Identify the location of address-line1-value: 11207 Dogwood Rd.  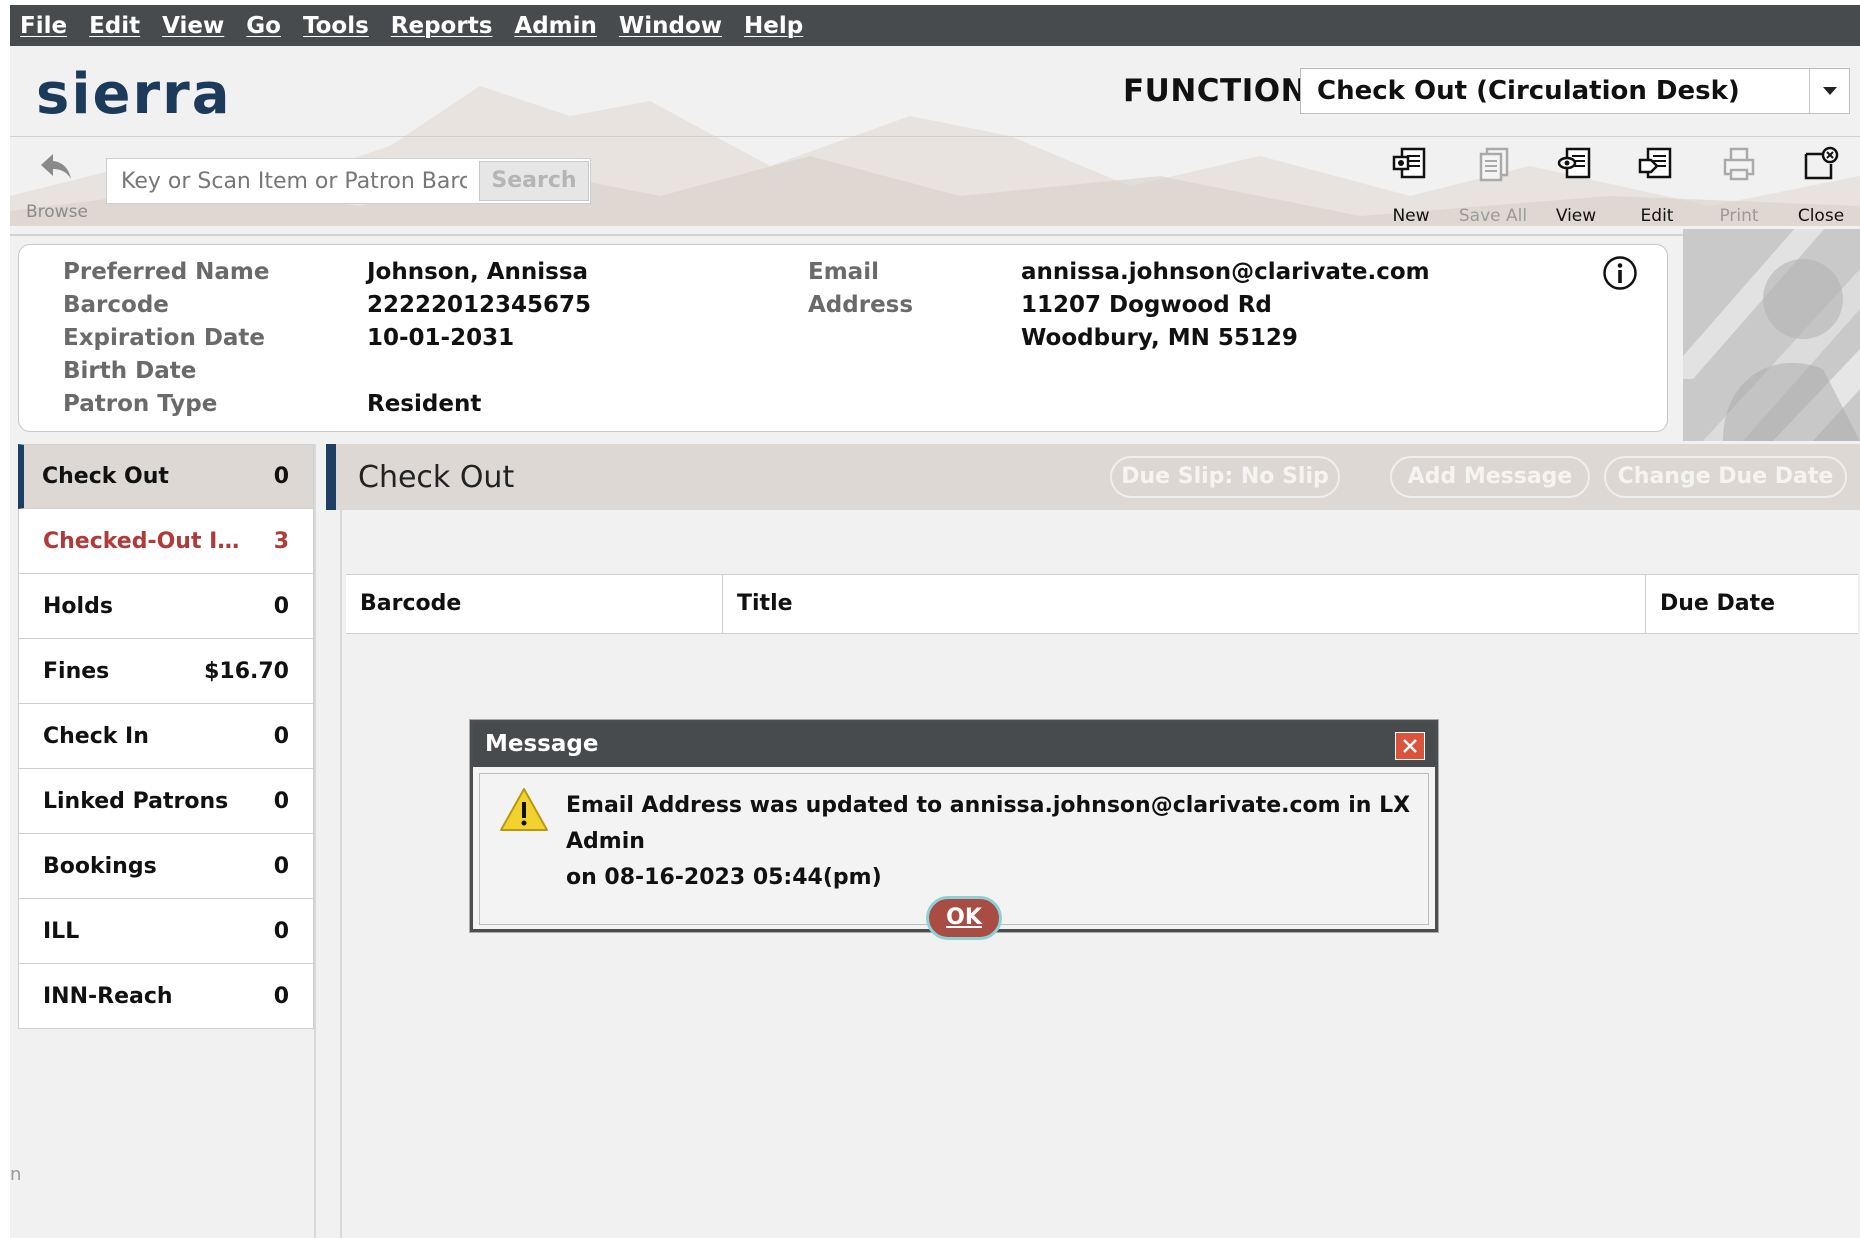
(1146, 305).